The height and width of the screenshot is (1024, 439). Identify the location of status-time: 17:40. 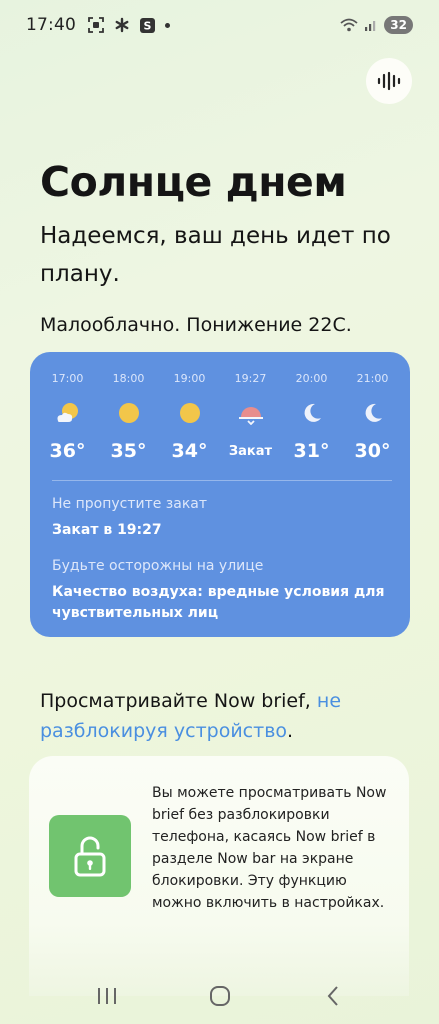
(51, 25).